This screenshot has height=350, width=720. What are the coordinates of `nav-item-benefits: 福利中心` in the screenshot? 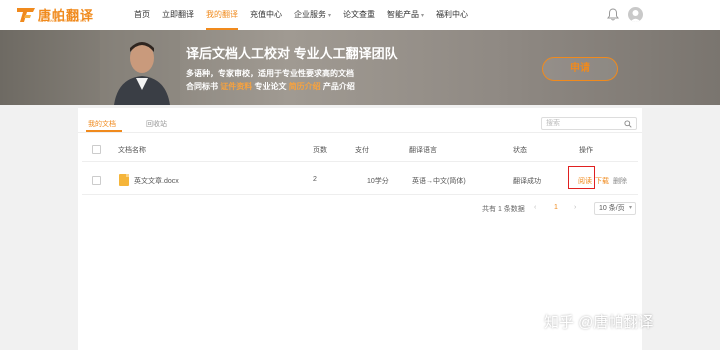 It's located at (452, 15).